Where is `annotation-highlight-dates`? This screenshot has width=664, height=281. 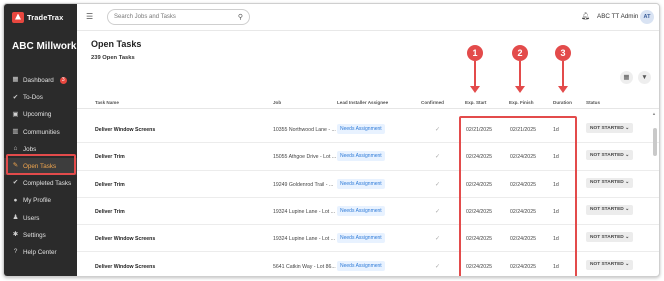
annotation-highlight-dates is located at coordinates (518, 196).